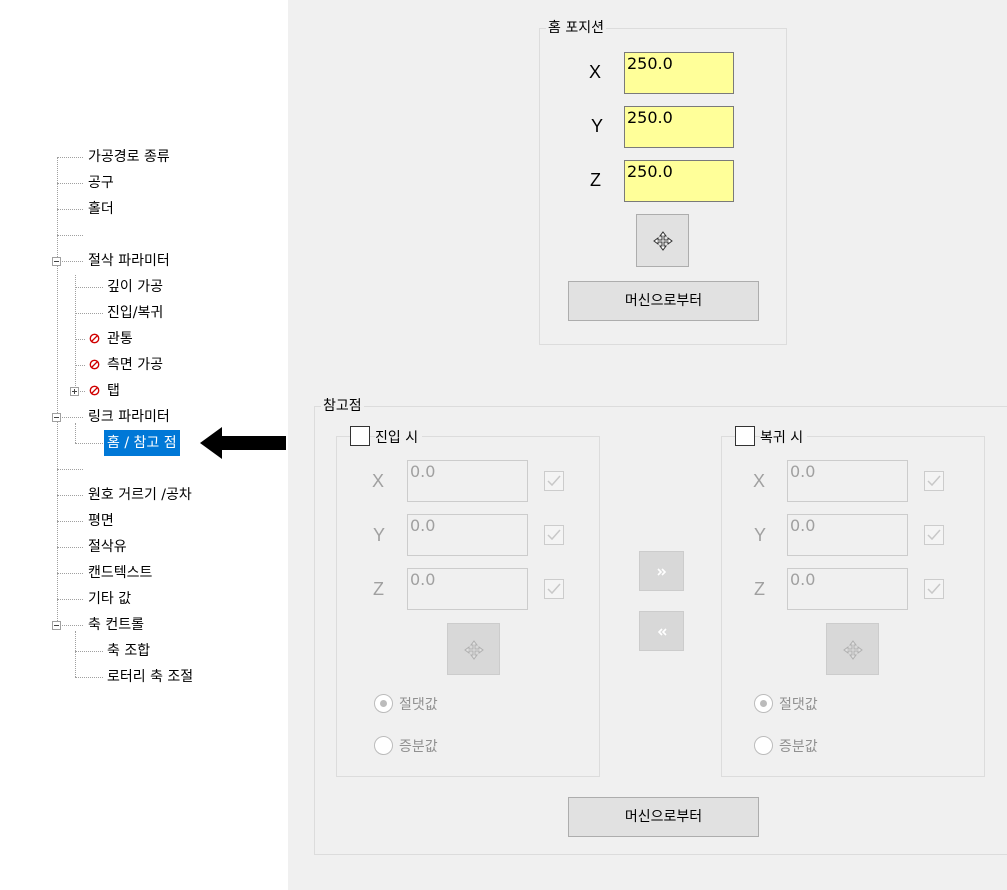 This screenshot has width=1007, height=890. I want to click on tree-item-arc-filter-tolerance: 원호 거르기 /공차, so click(140, 495).